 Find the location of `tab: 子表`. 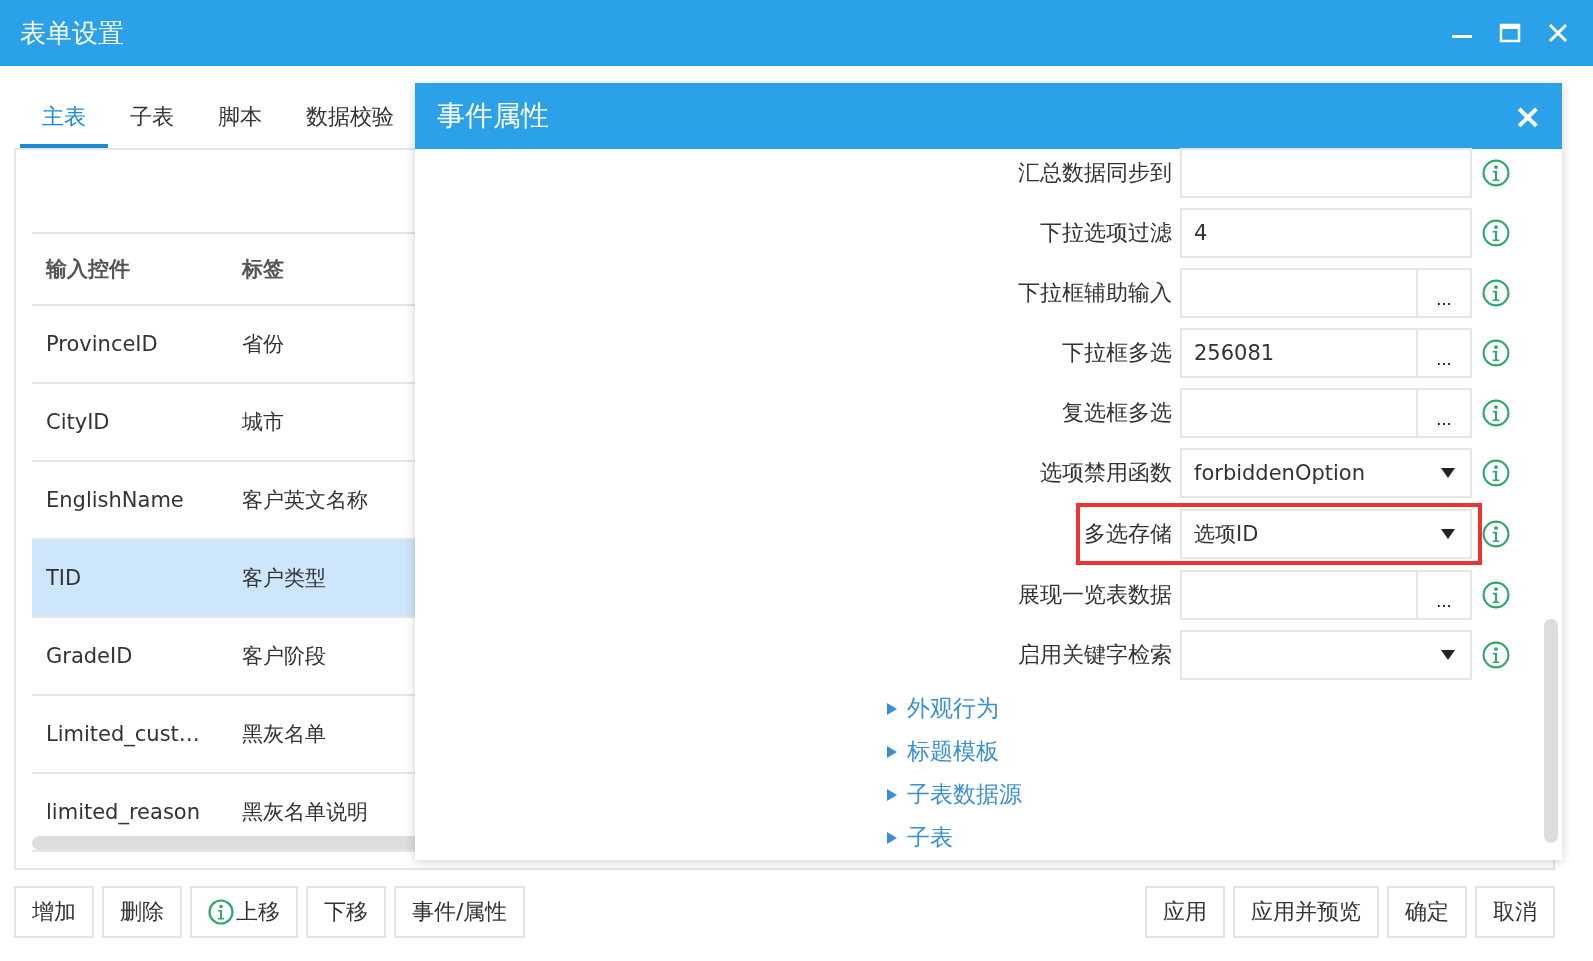

tab: 子表 is located at coordinates (152, 122).